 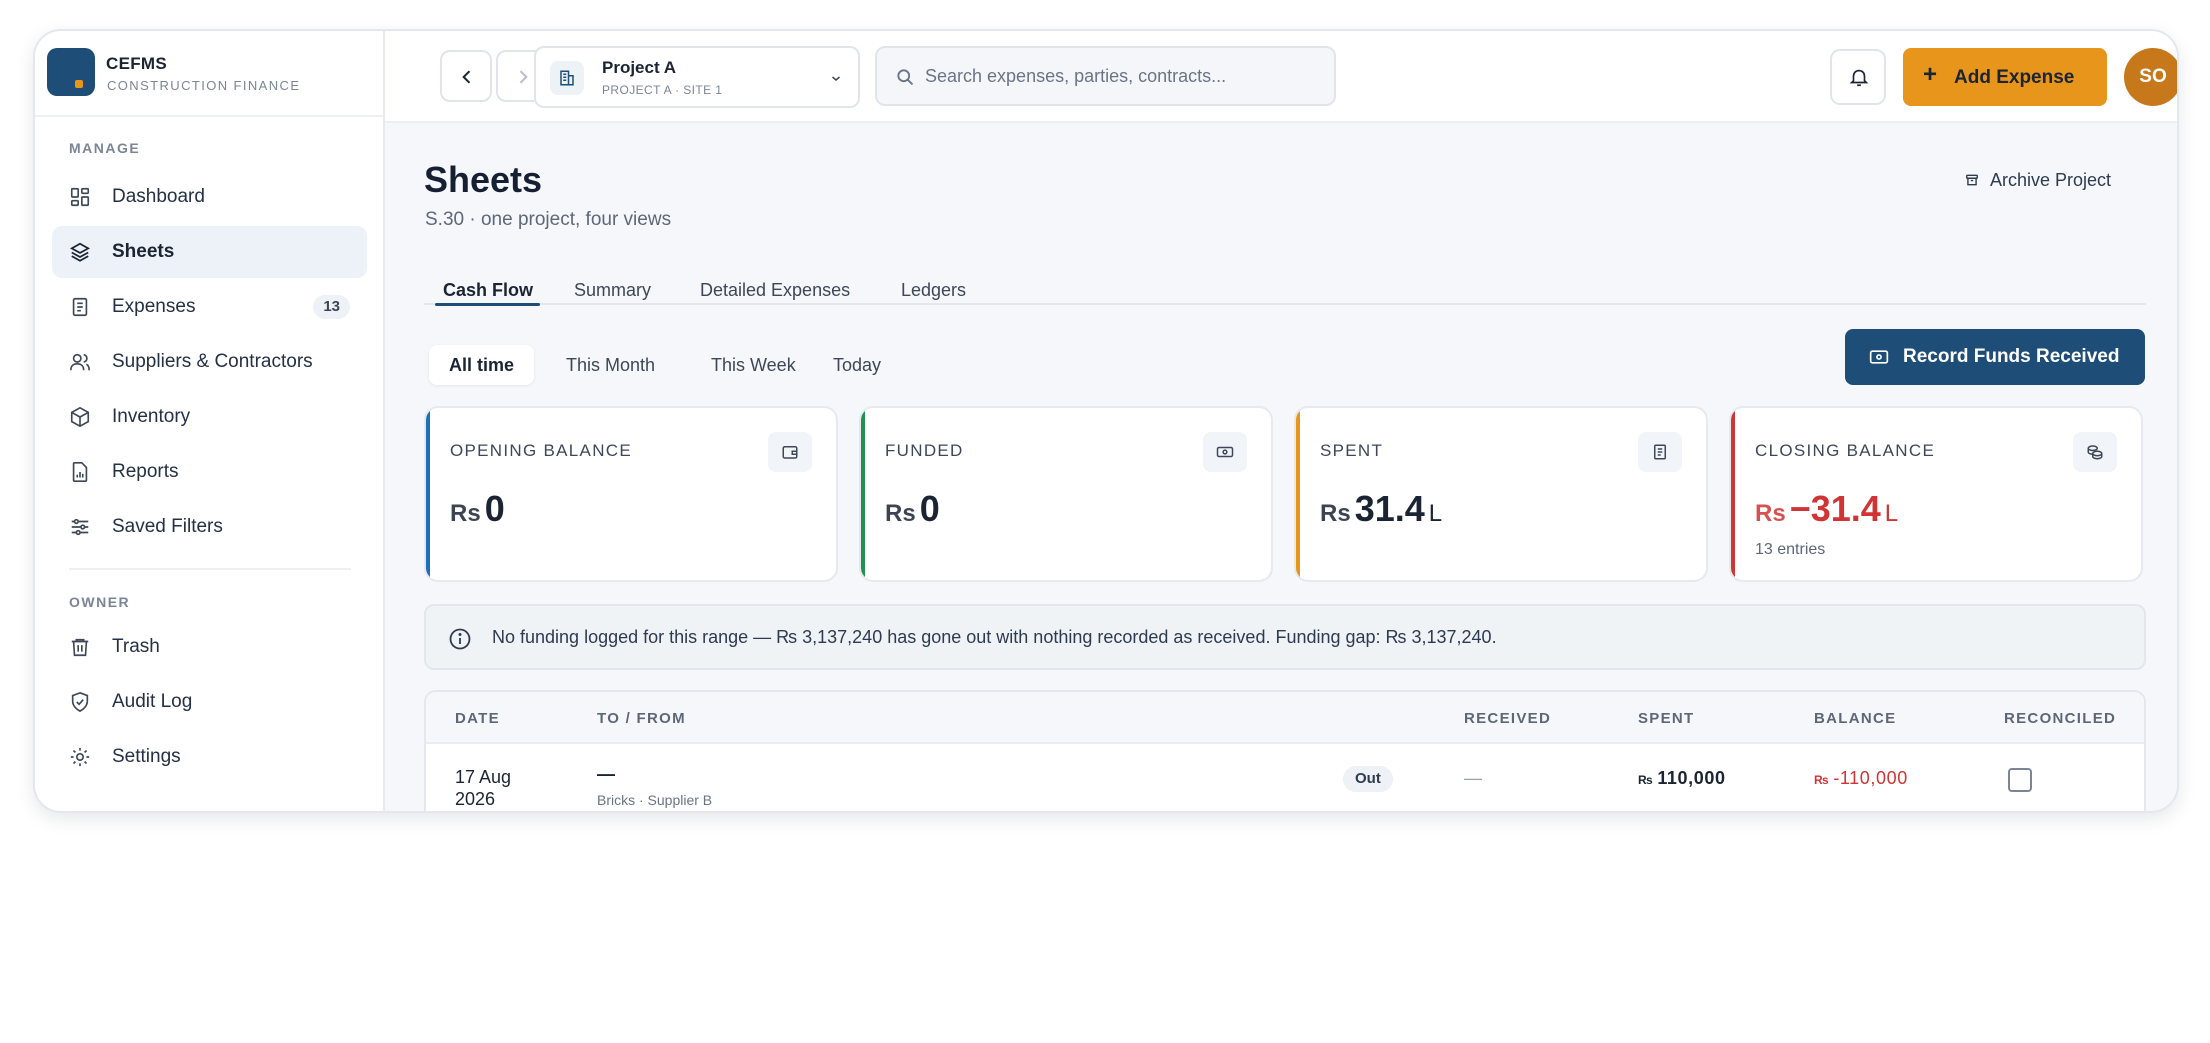 I want to click on record-funds-label: Record Funds Received, so click(x=2011, y=356).